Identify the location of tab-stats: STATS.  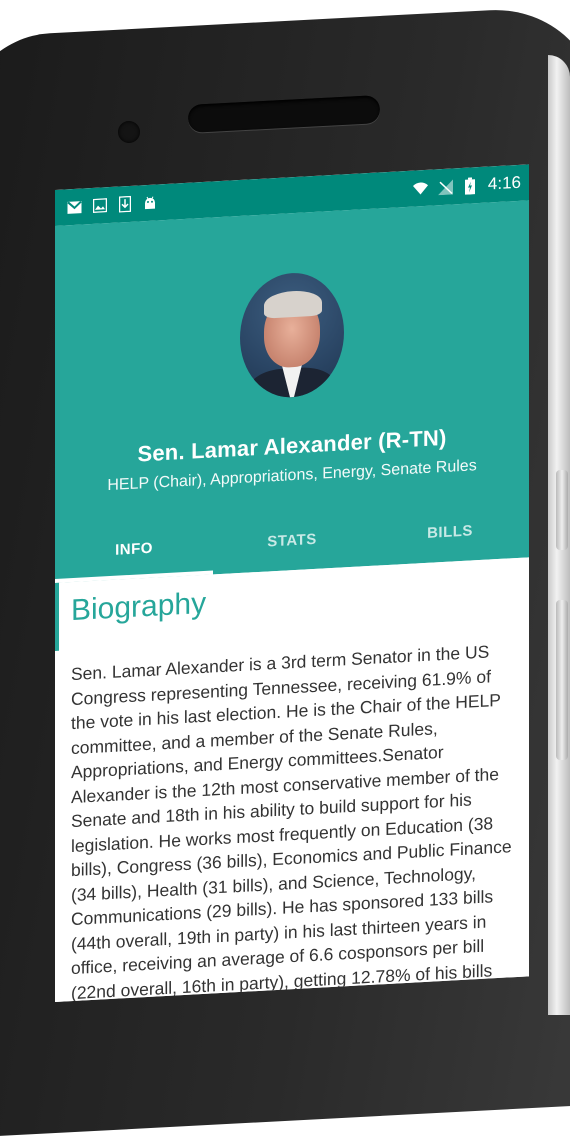
(292, 540).